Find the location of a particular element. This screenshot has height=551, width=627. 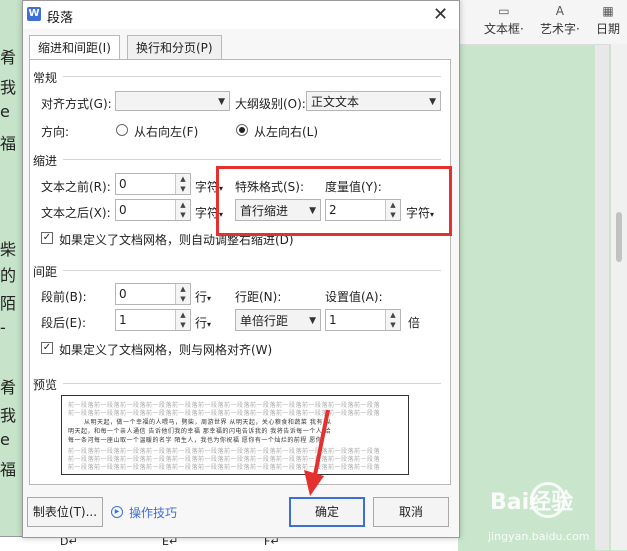

tab-line-page-breaks: 换行和分页(P) is located at coordinates (174, 48).